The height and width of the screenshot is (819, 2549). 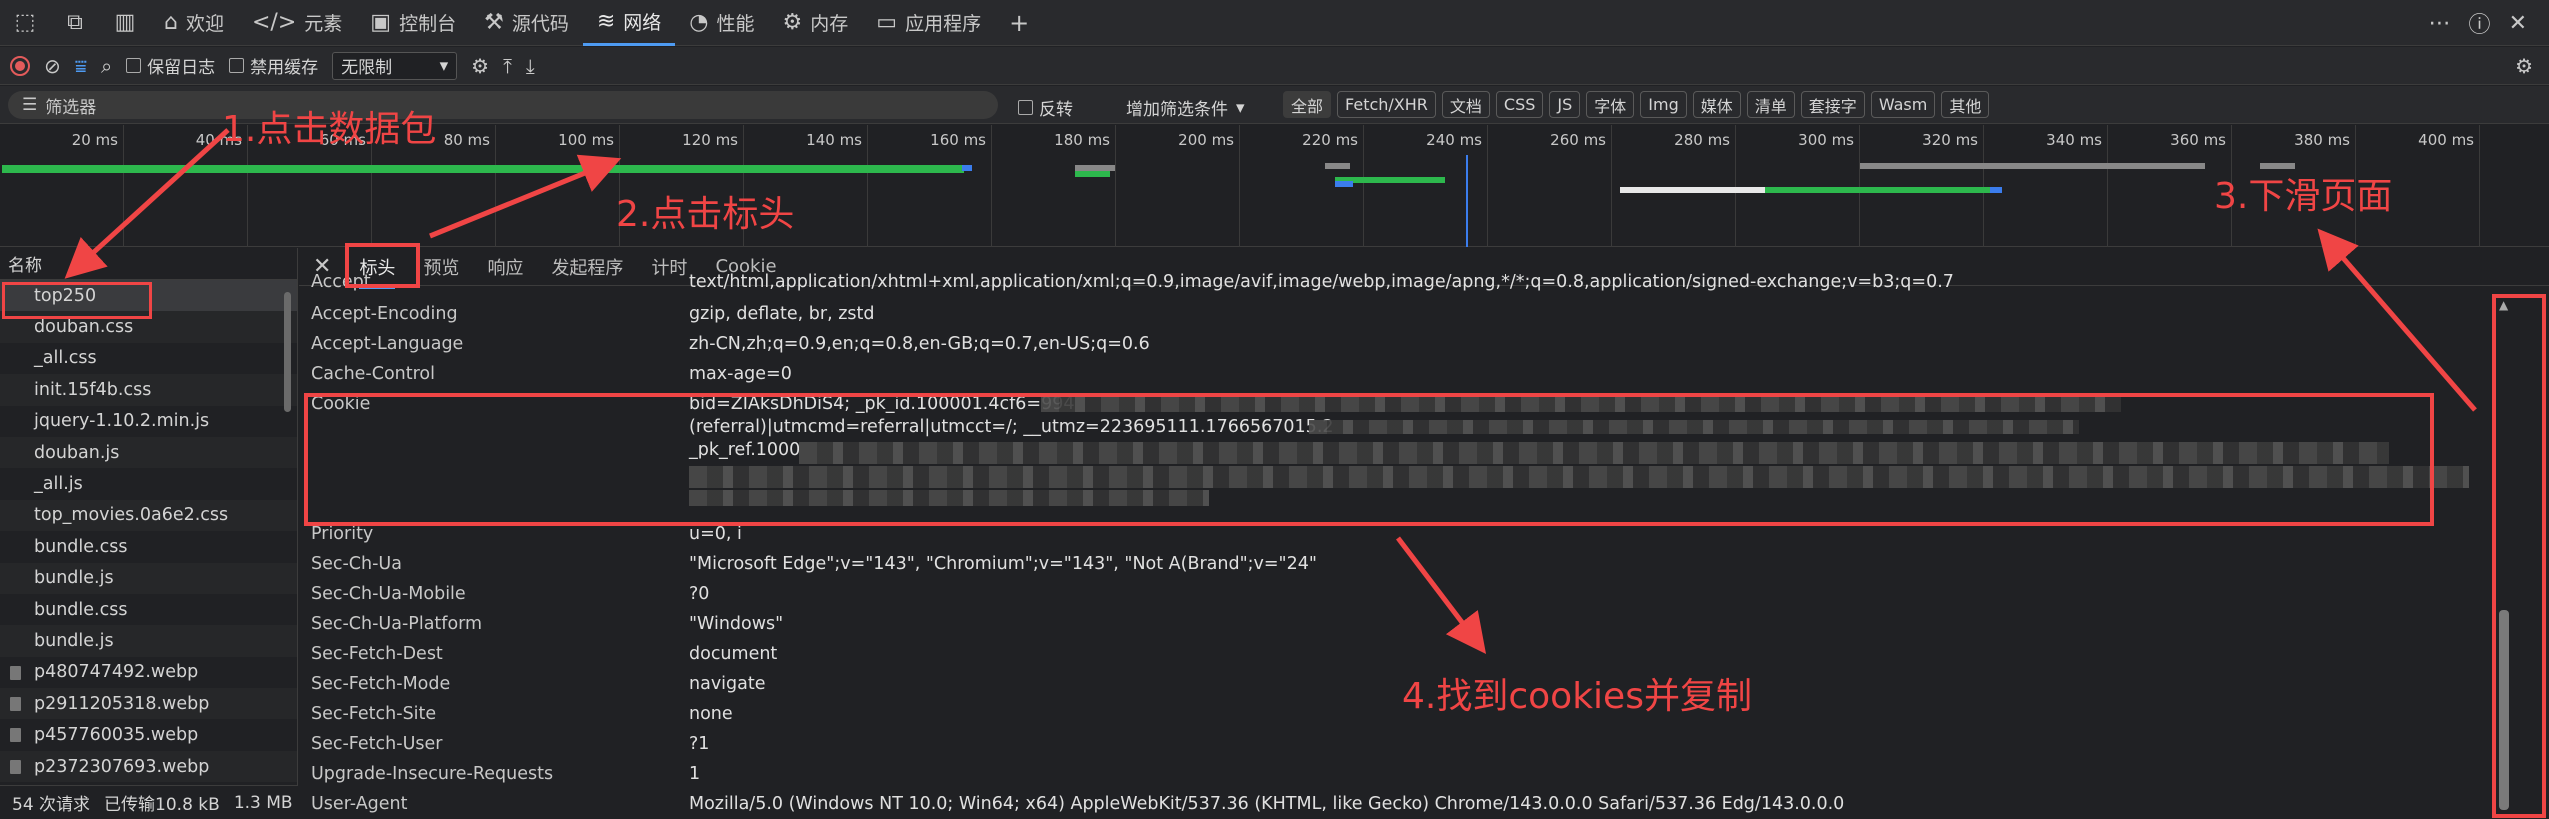 What do you see at coordinates (273, 65) in the screenshot?
I see `disable-cache-checkbox: 禁用缓存` at bounding box center [273, 65].